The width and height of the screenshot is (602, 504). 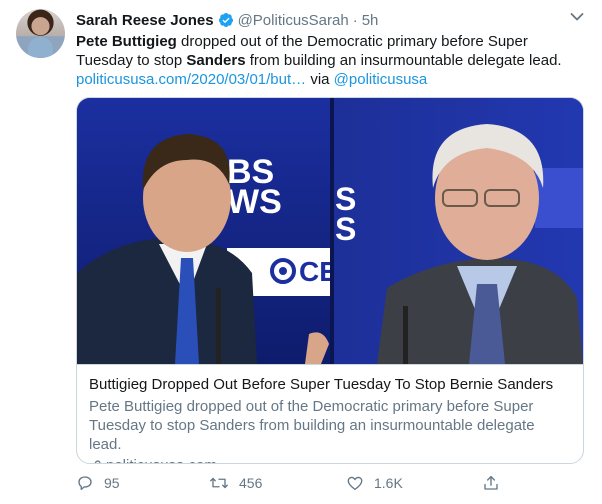 I want to click on like-button: 1.6K, so click(x=374, y=483).